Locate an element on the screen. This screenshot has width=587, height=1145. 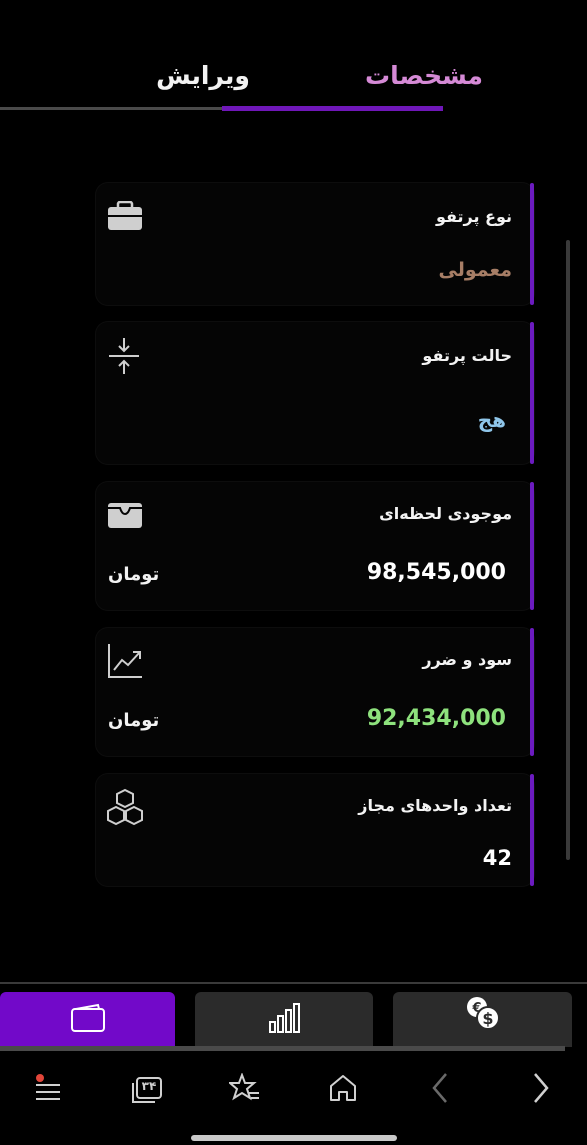
bottom-tab-chart is located at coordinates (284, 1019).